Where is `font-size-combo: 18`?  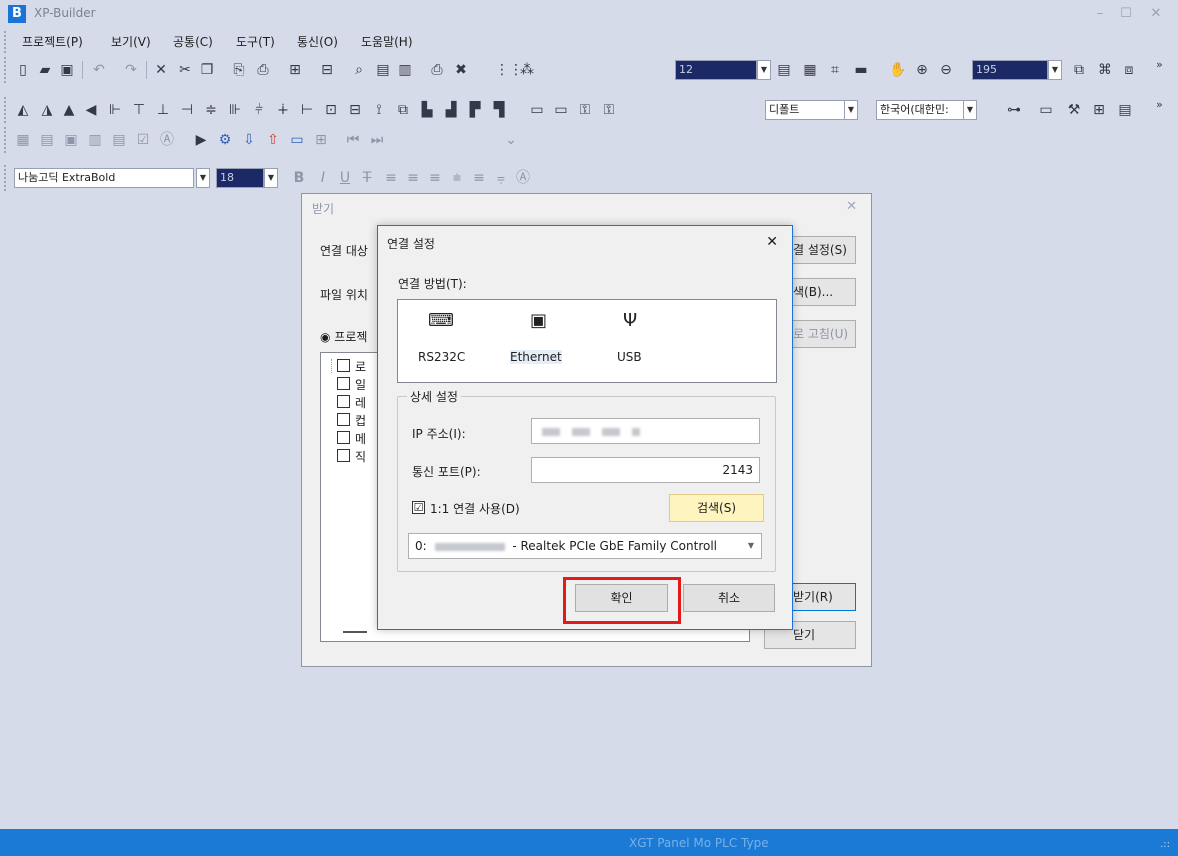
font-size-combo: 18 is located at coordinates (240, 178).